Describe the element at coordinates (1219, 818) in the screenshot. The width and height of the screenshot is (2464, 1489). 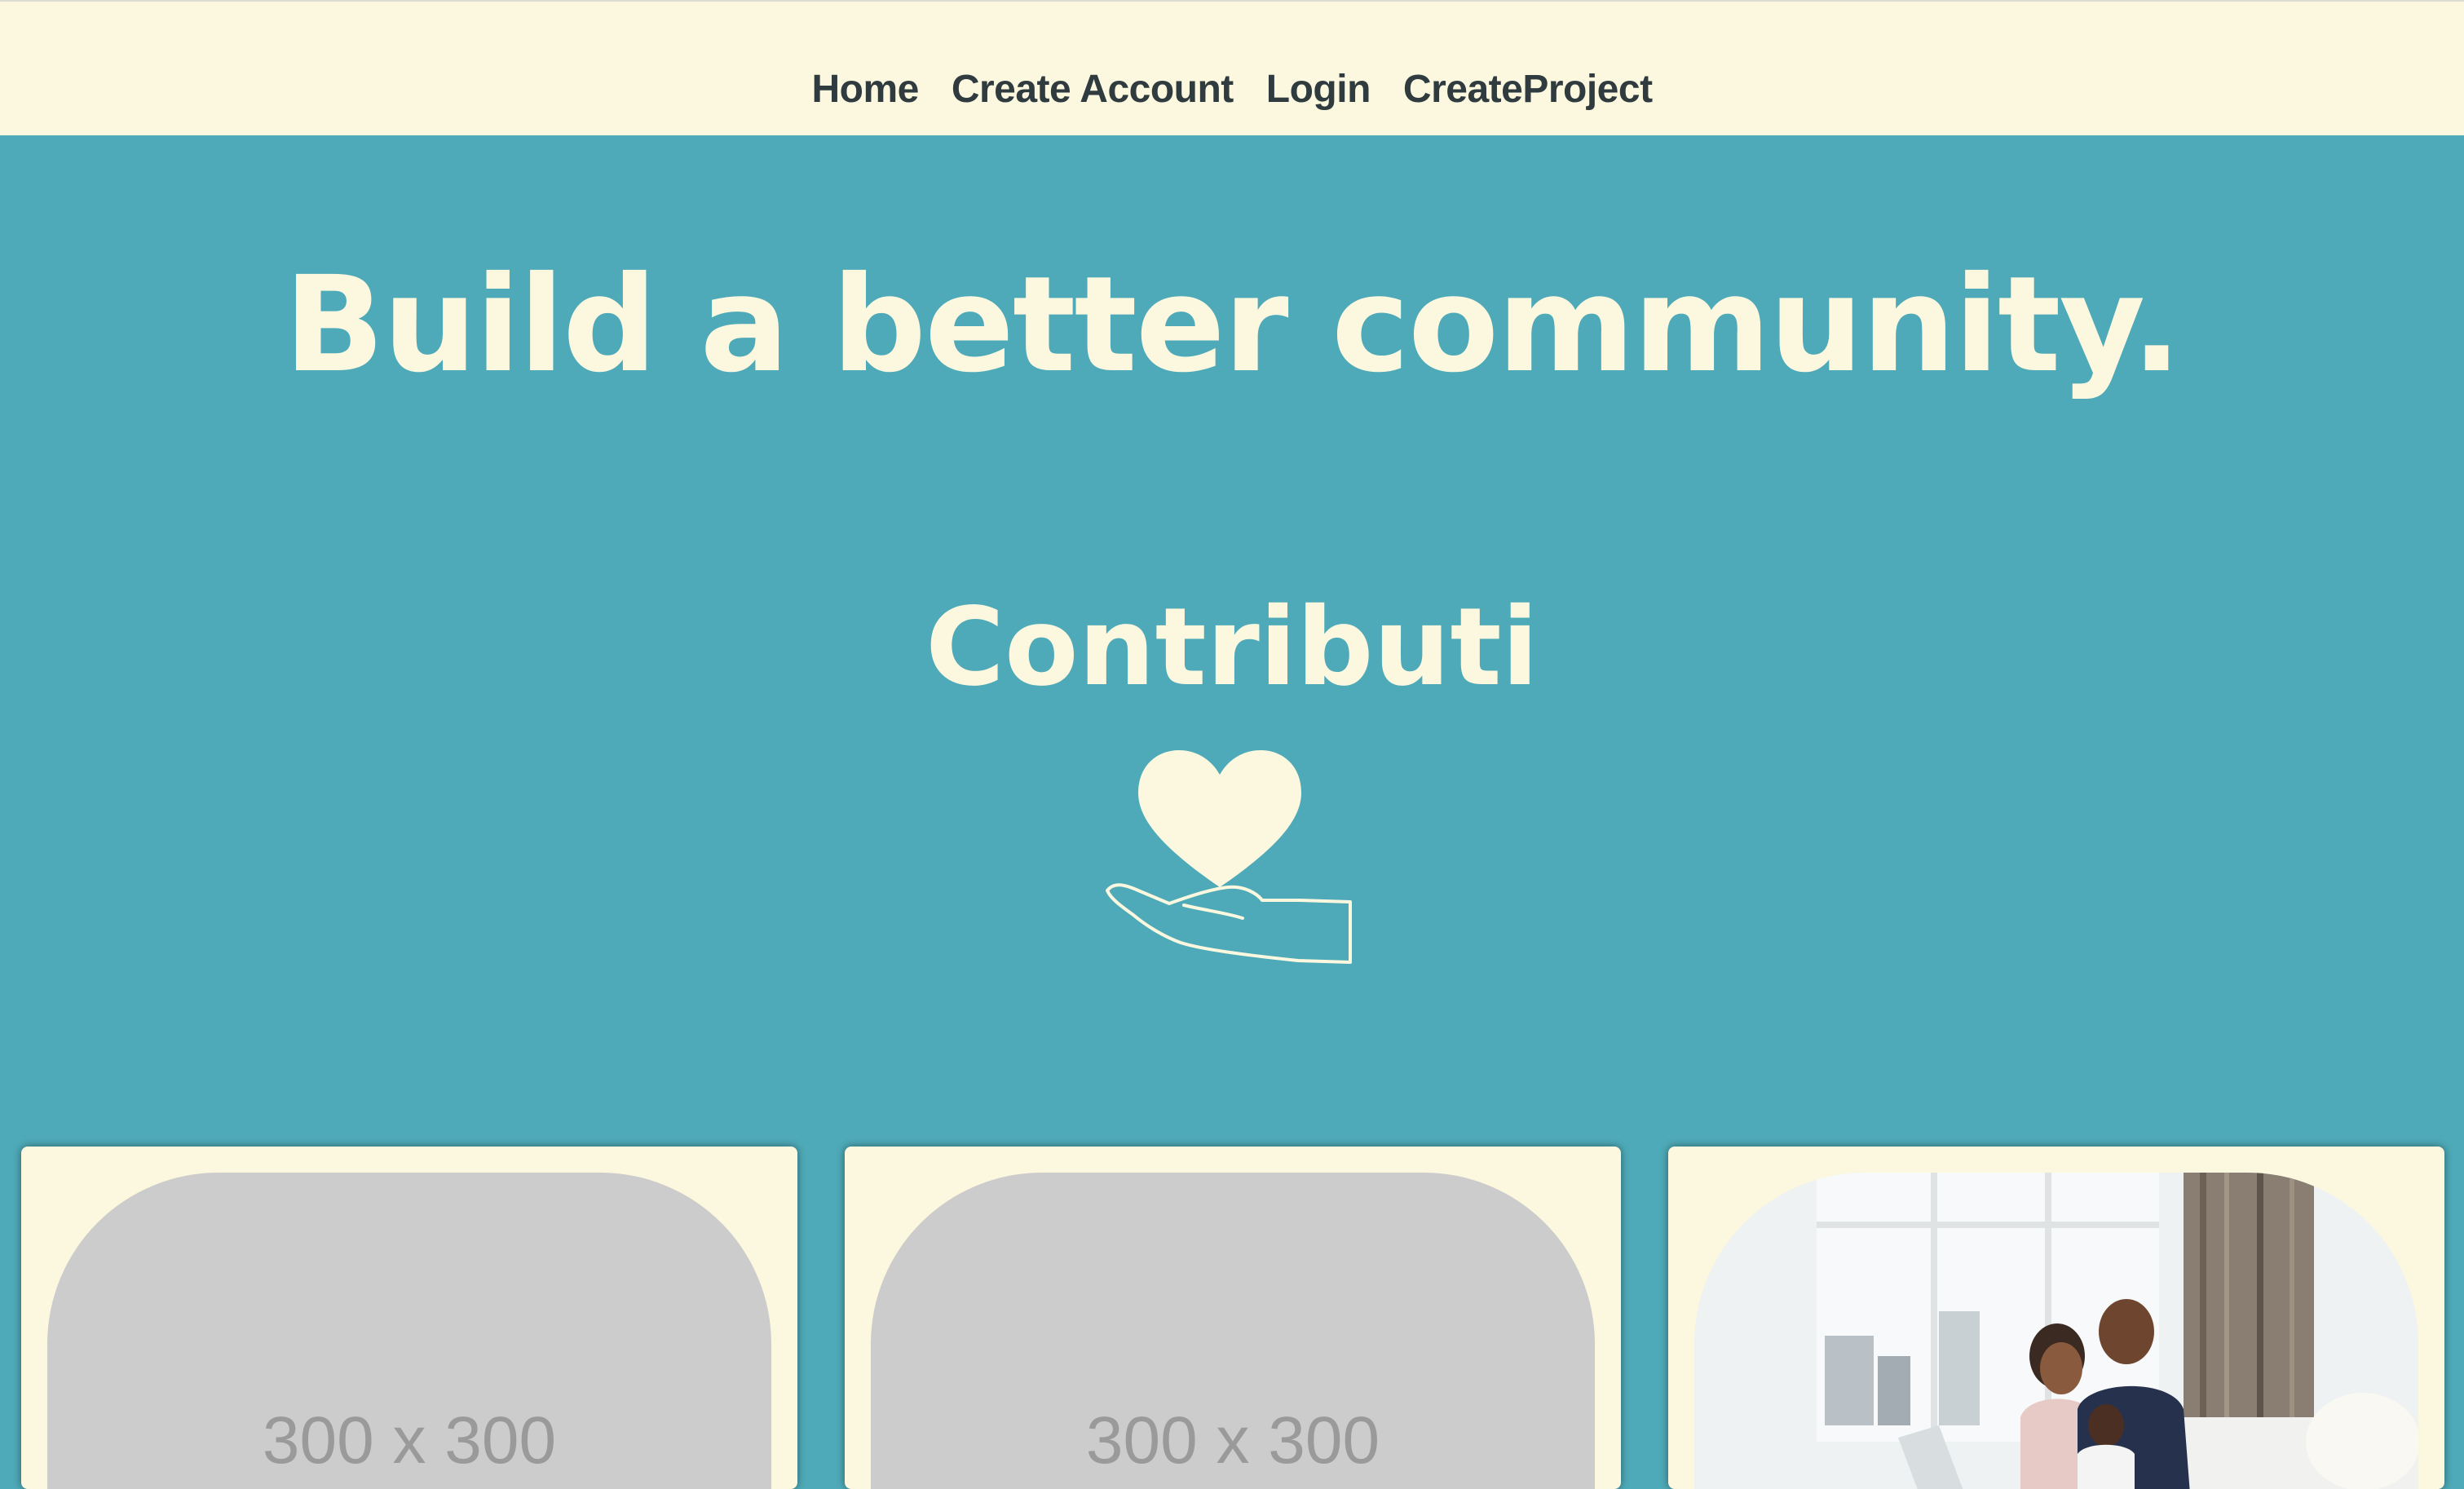
I see `heart-shape` at that location.